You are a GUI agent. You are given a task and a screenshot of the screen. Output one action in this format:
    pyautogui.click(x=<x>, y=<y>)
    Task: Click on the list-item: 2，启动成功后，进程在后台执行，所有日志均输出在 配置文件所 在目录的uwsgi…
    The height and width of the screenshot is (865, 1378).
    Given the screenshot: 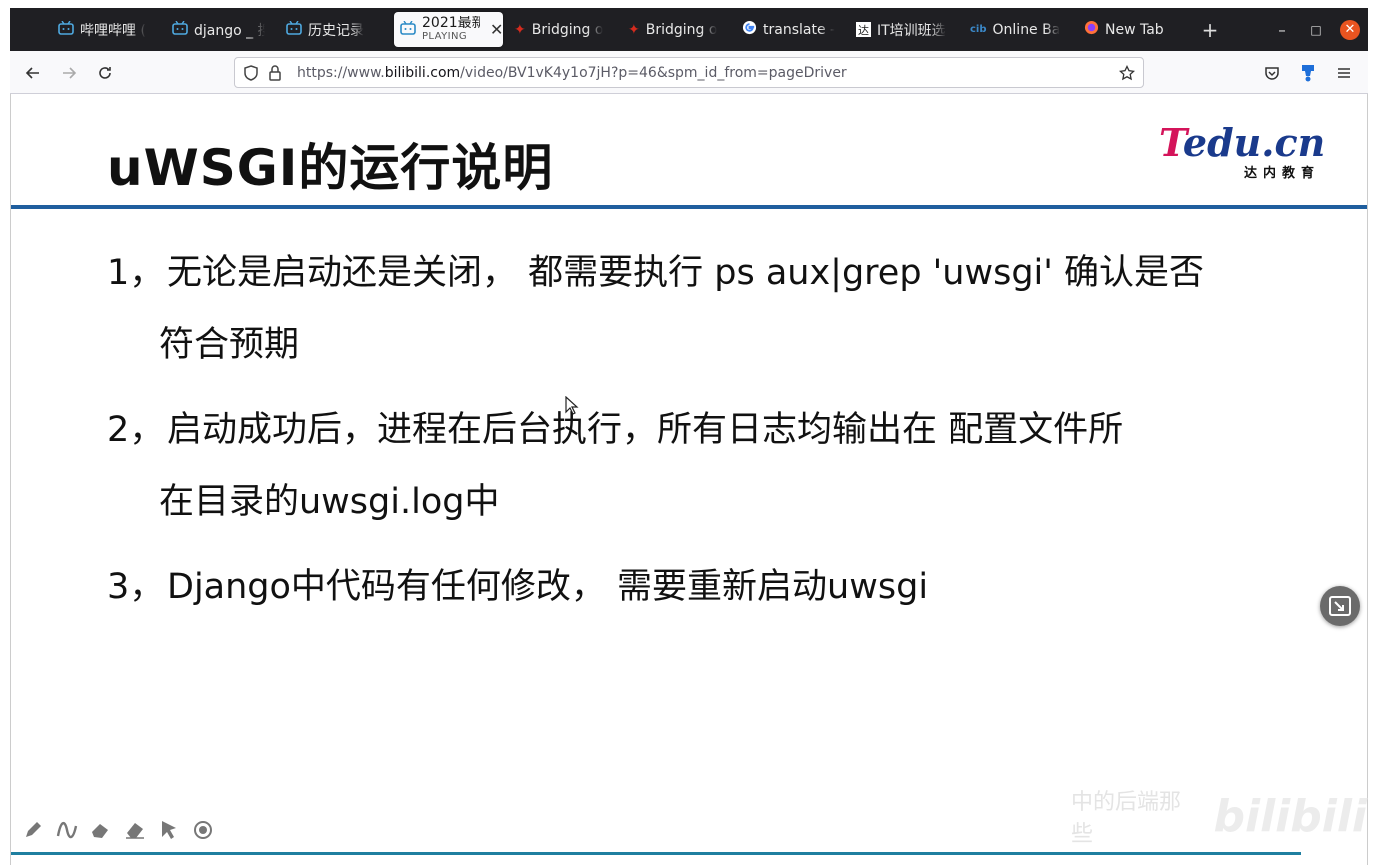 What is the action you would take?
    pyautogui.click(x=615, y=466)
    